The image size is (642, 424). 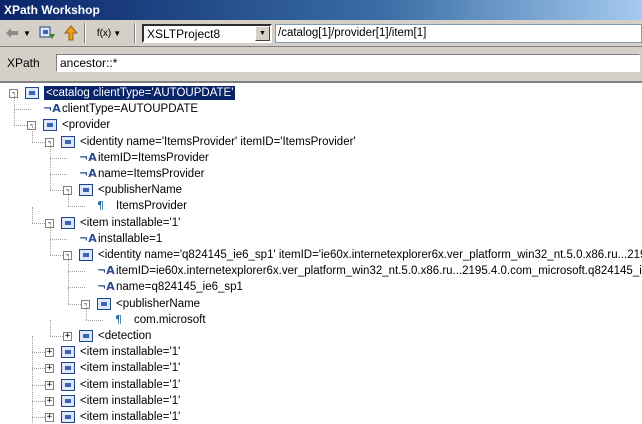 I want to click on tree-row: - <item installable='1', so click(x=321, y=218).